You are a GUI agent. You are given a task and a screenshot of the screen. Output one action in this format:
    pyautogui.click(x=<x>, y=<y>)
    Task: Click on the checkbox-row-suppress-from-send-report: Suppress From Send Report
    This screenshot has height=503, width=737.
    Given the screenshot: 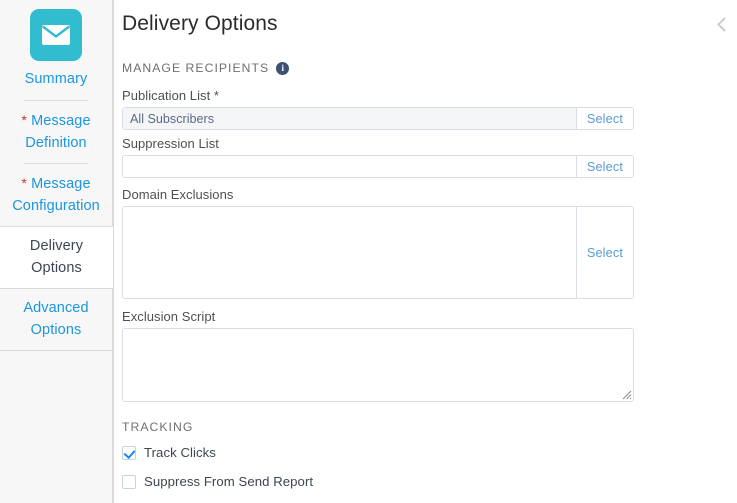 What is the action you would take?
    pyautogui.click(x=419, y=481)
    